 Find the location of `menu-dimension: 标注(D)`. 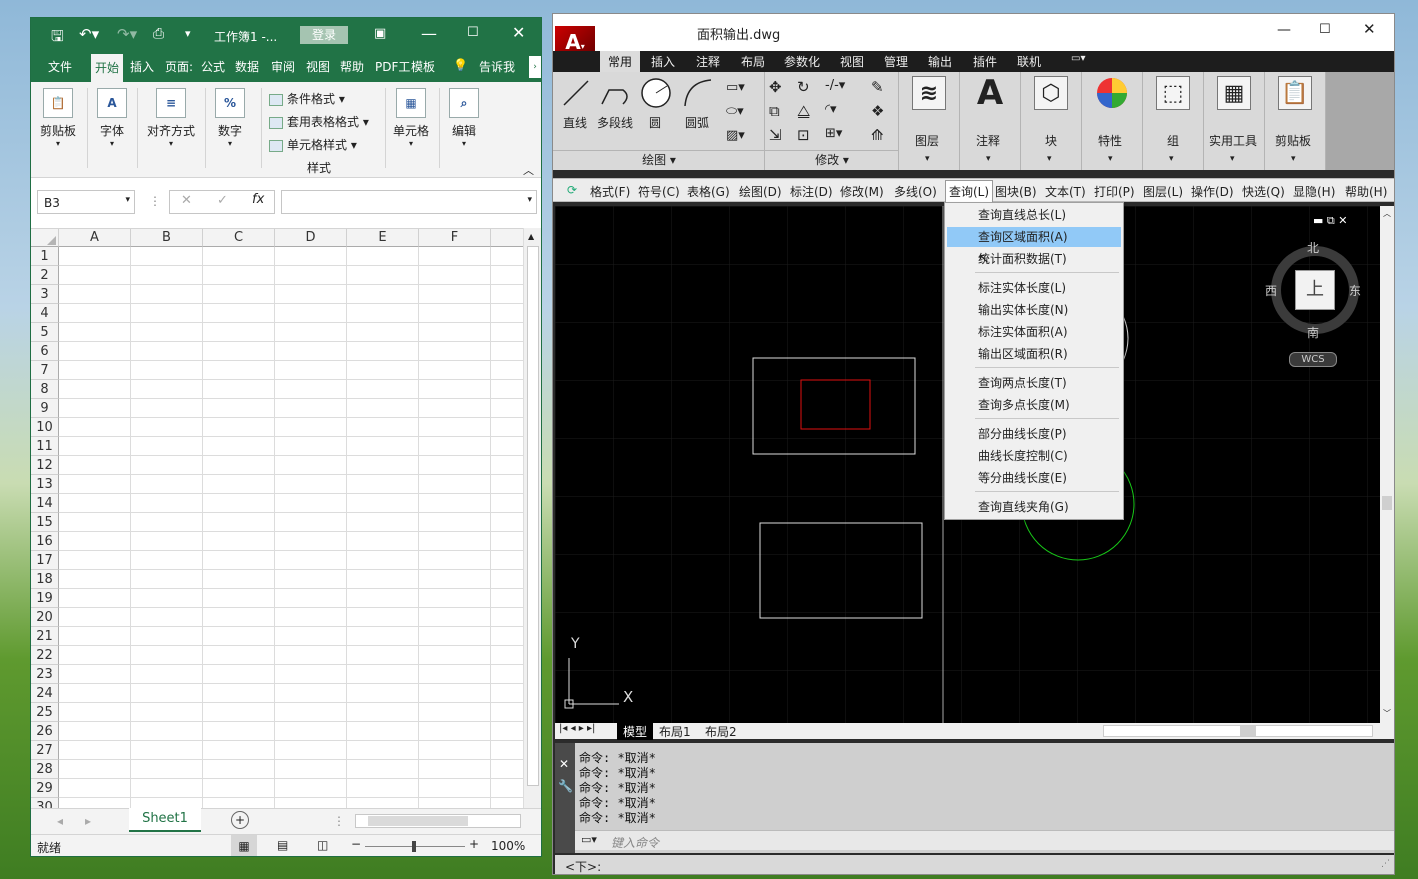

menu-dimension: 标注(D) is located at coordinates (811, 191).